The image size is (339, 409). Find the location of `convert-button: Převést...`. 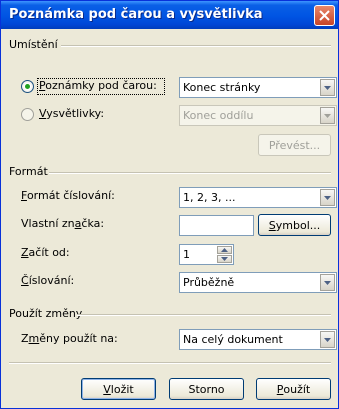

convert-button: Převést... is located at coordinates (294, 145).